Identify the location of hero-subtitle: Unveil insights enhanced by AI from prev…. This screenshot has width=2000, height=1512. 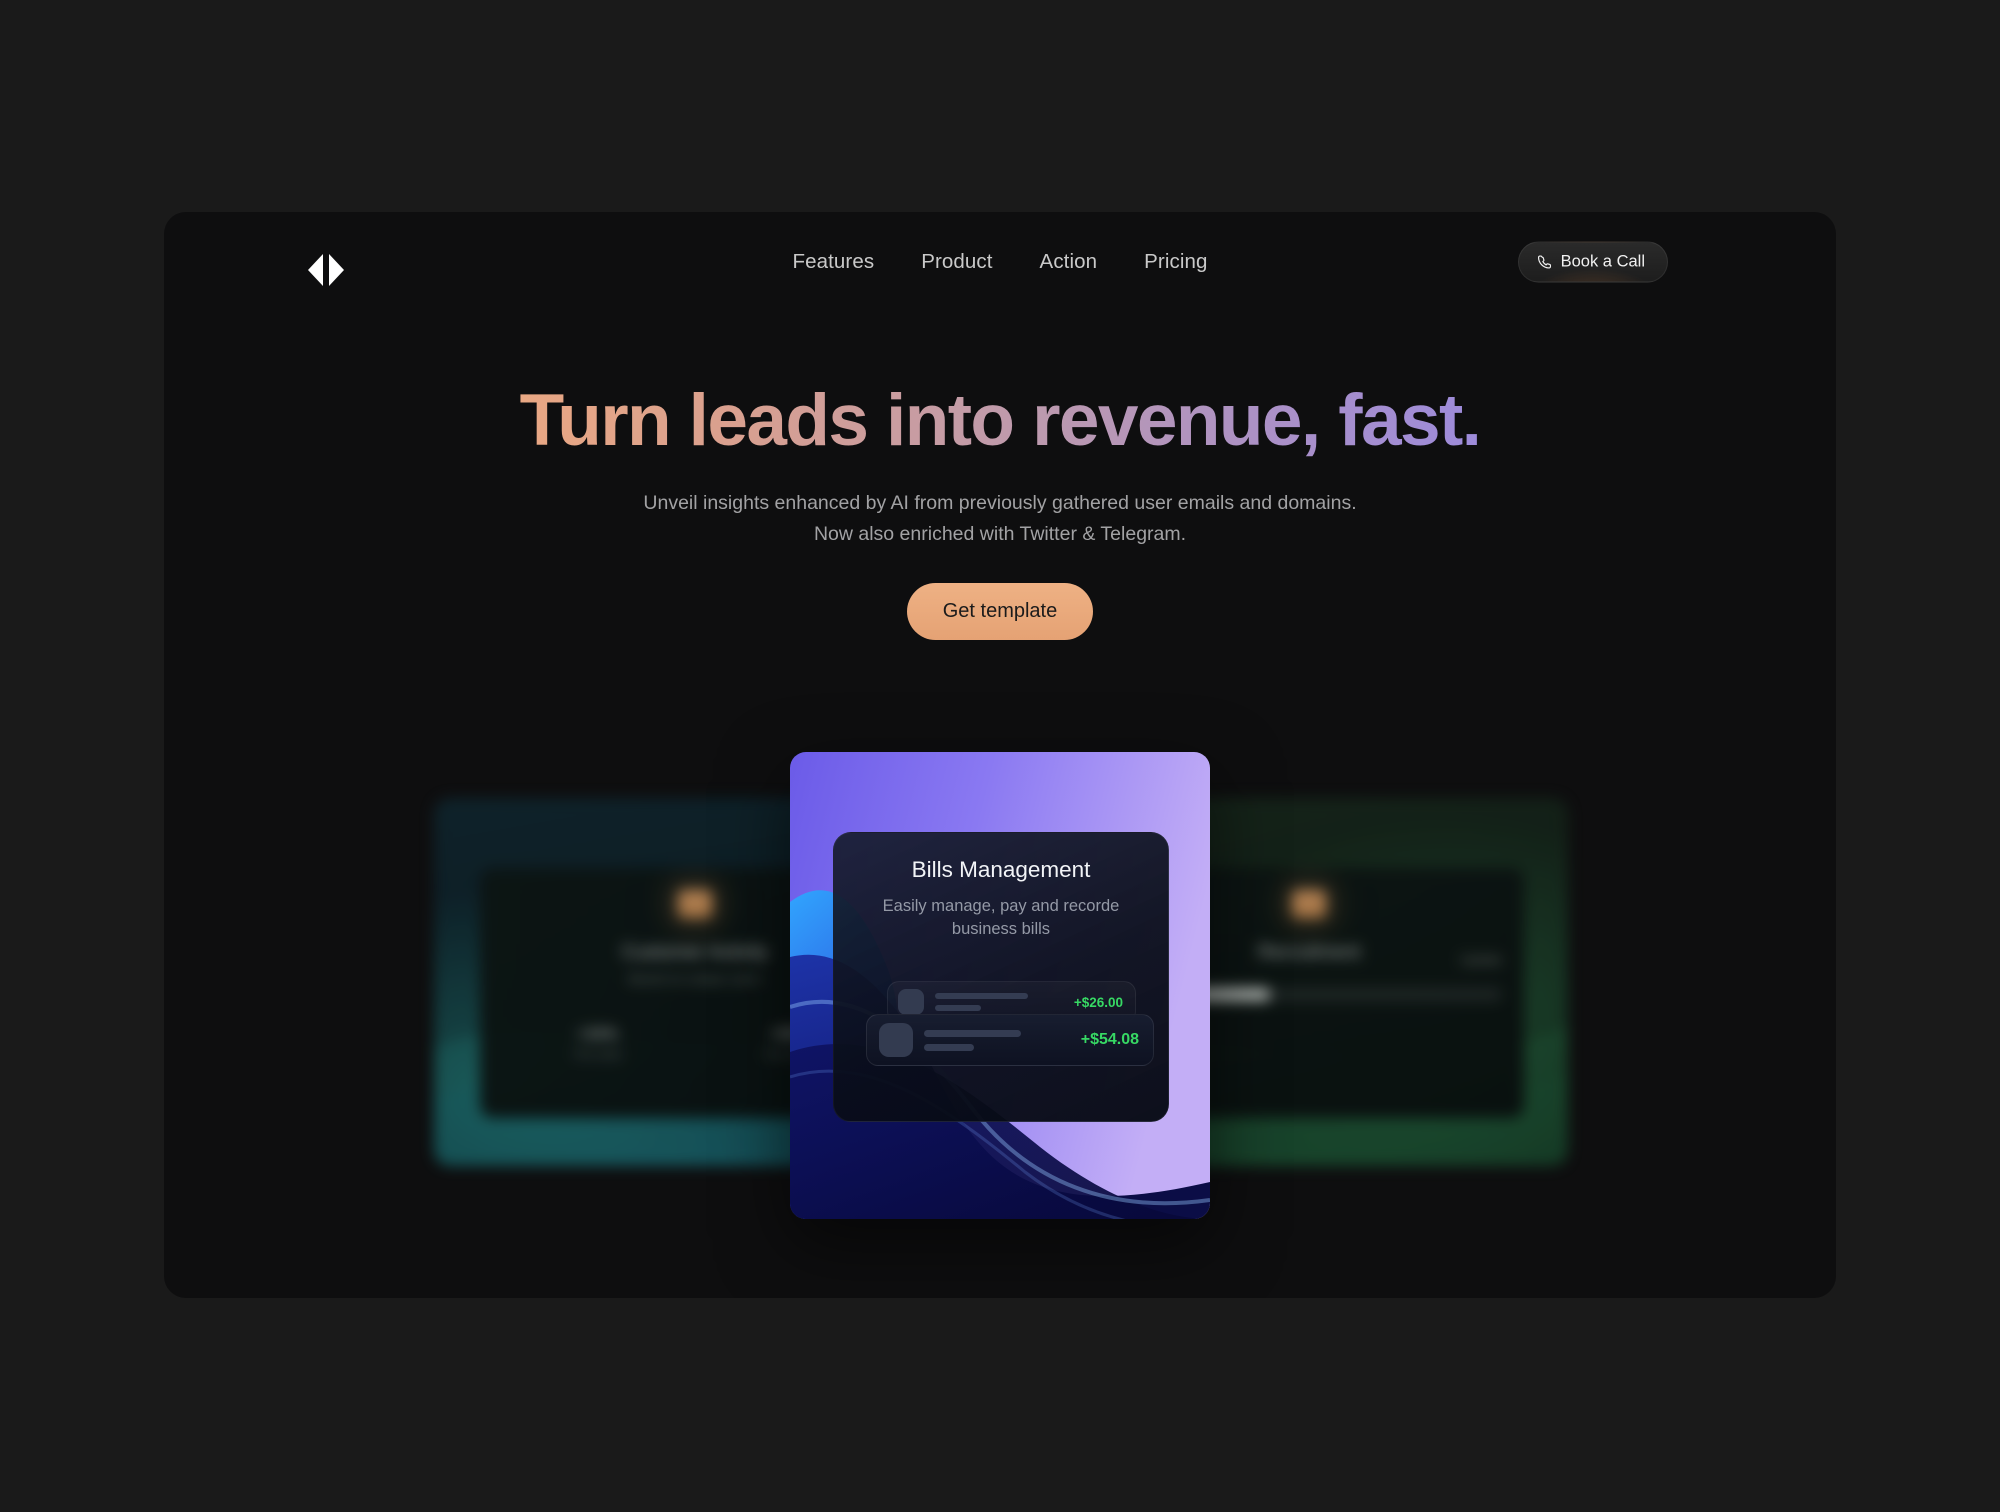
(1000, 519).